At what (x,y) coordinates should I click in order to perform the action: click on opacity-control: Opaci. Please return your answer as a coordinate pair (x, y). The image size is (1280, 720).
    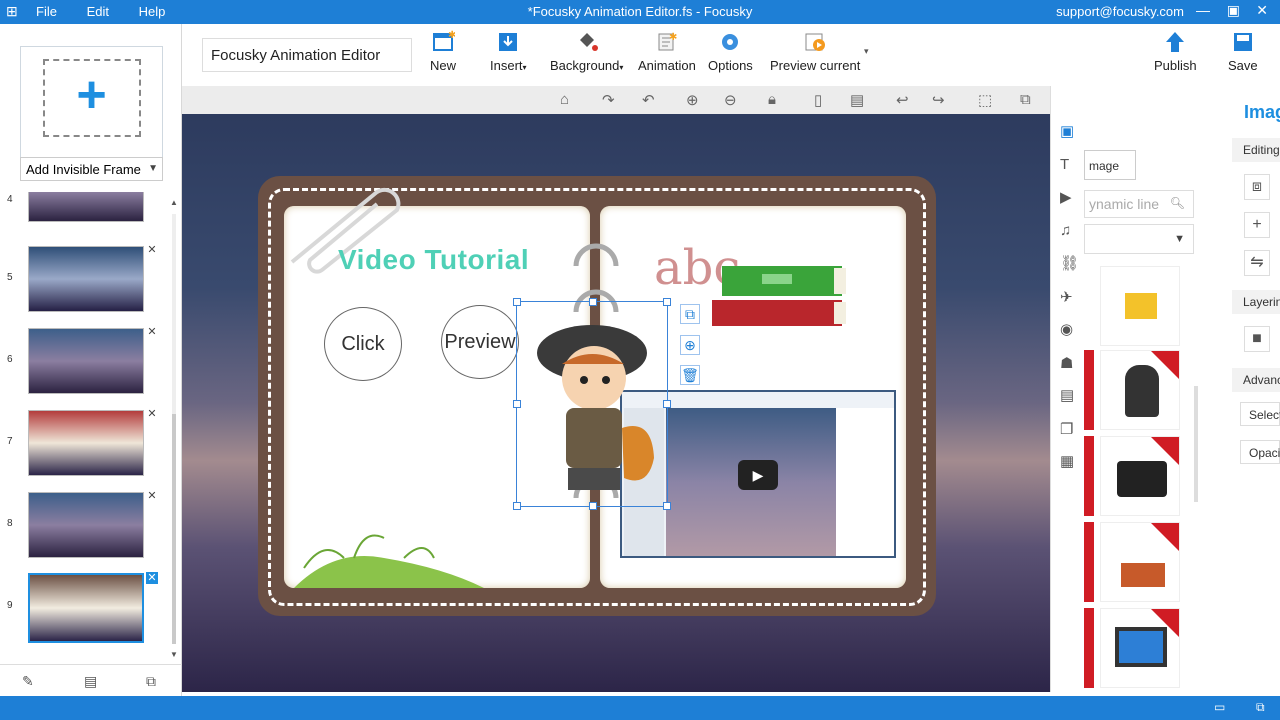
    Looking at the image, I should click on (1260, 452).